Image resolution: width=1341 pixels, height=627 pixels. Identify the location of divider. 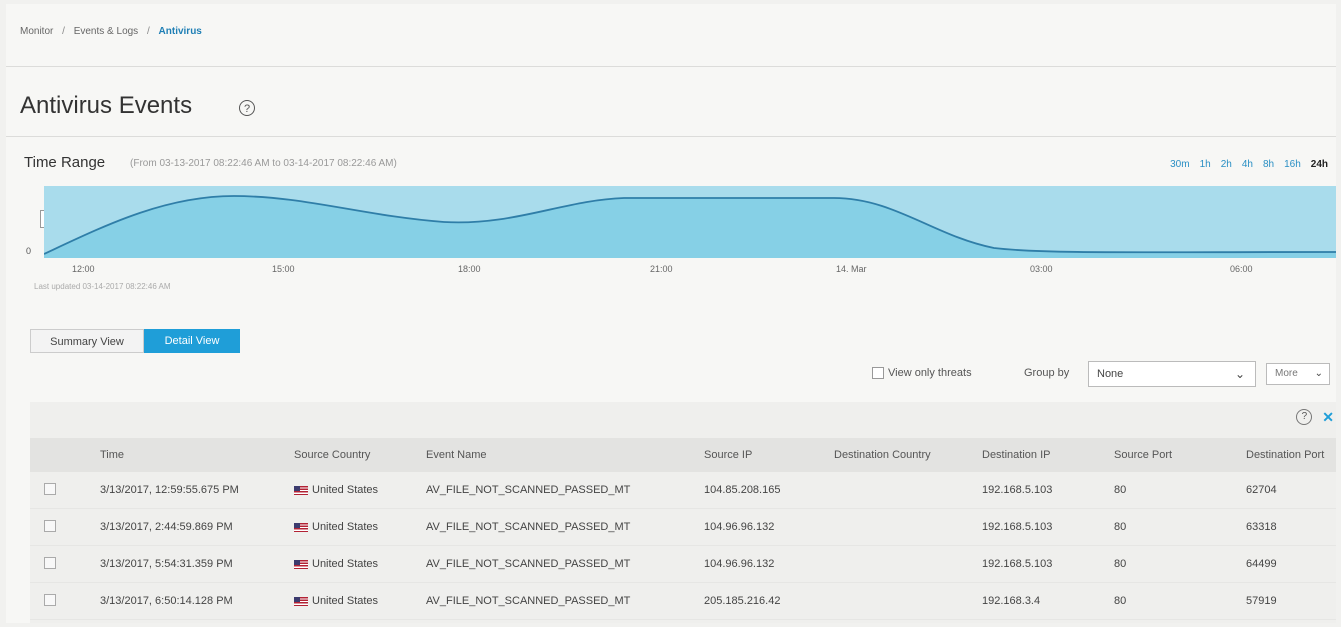
(671, 136).